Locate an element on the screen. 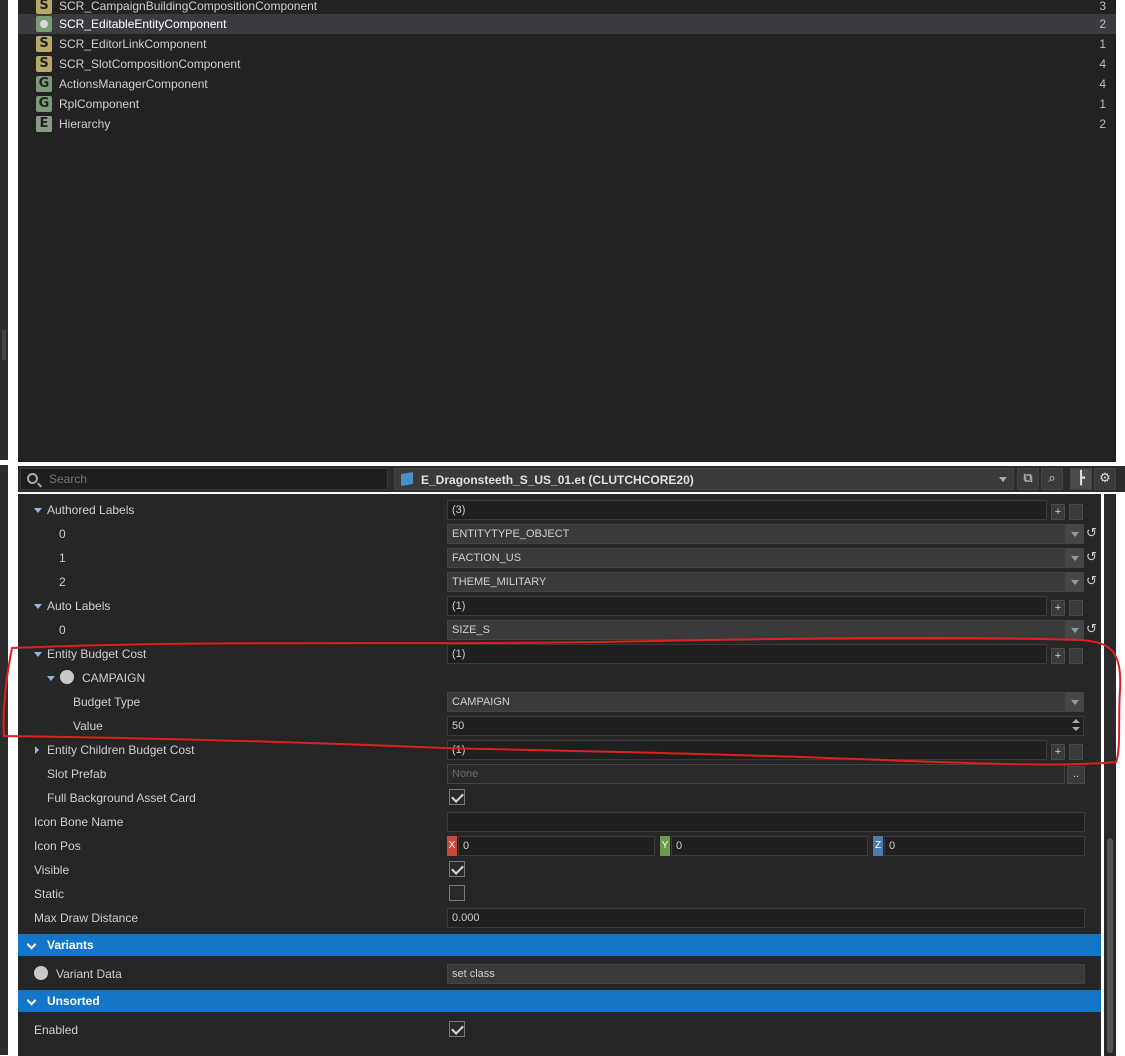  spinner-icon is located at coordinates (1076, 726).